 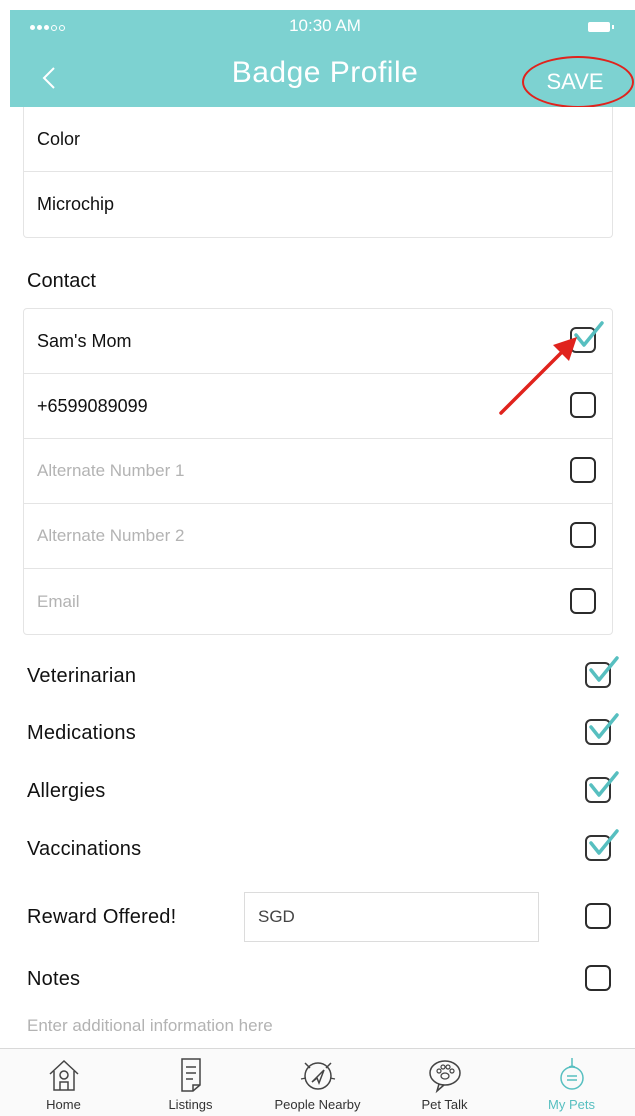 What do you see at coordinates (318, 601) in the screenshot?
I see `email-row: Email` at bounding box center [318, 601].